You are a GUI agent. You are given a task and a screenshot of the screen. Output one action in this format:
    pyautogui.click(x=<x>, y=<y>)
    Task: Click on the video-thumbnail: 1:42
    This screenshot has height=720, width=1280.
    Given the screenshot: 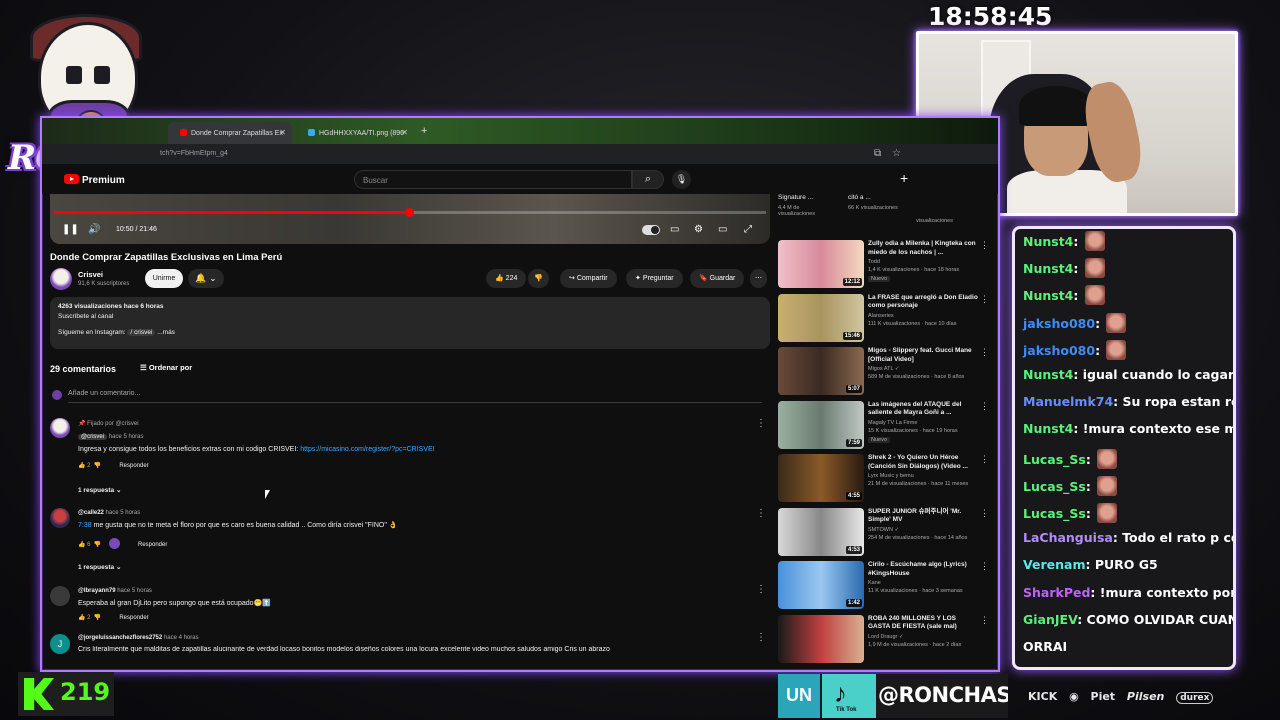 What is the action you would take?
    pyautogui.click(x=821, y=585)
    